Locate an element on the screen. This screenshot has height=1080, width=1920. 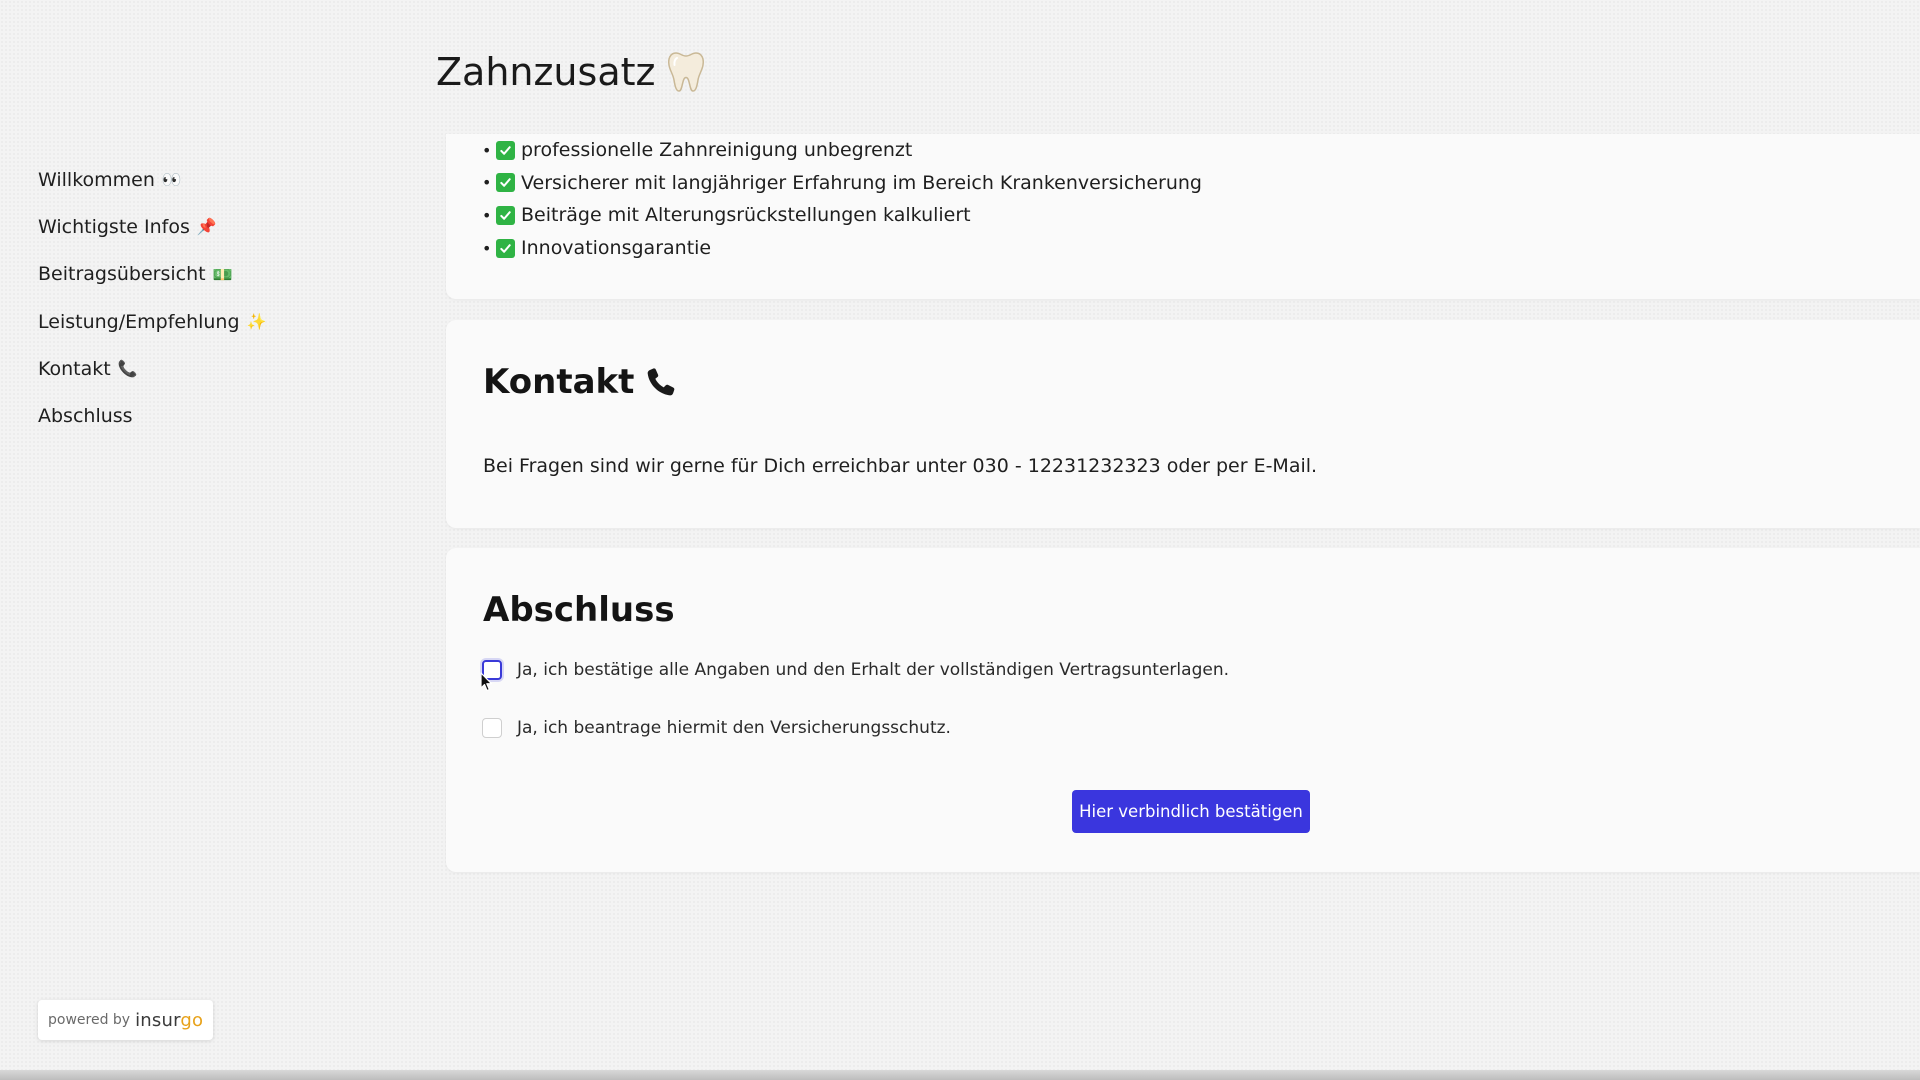
abschluss-title: Abschluss is located at coordinates (579, 610).